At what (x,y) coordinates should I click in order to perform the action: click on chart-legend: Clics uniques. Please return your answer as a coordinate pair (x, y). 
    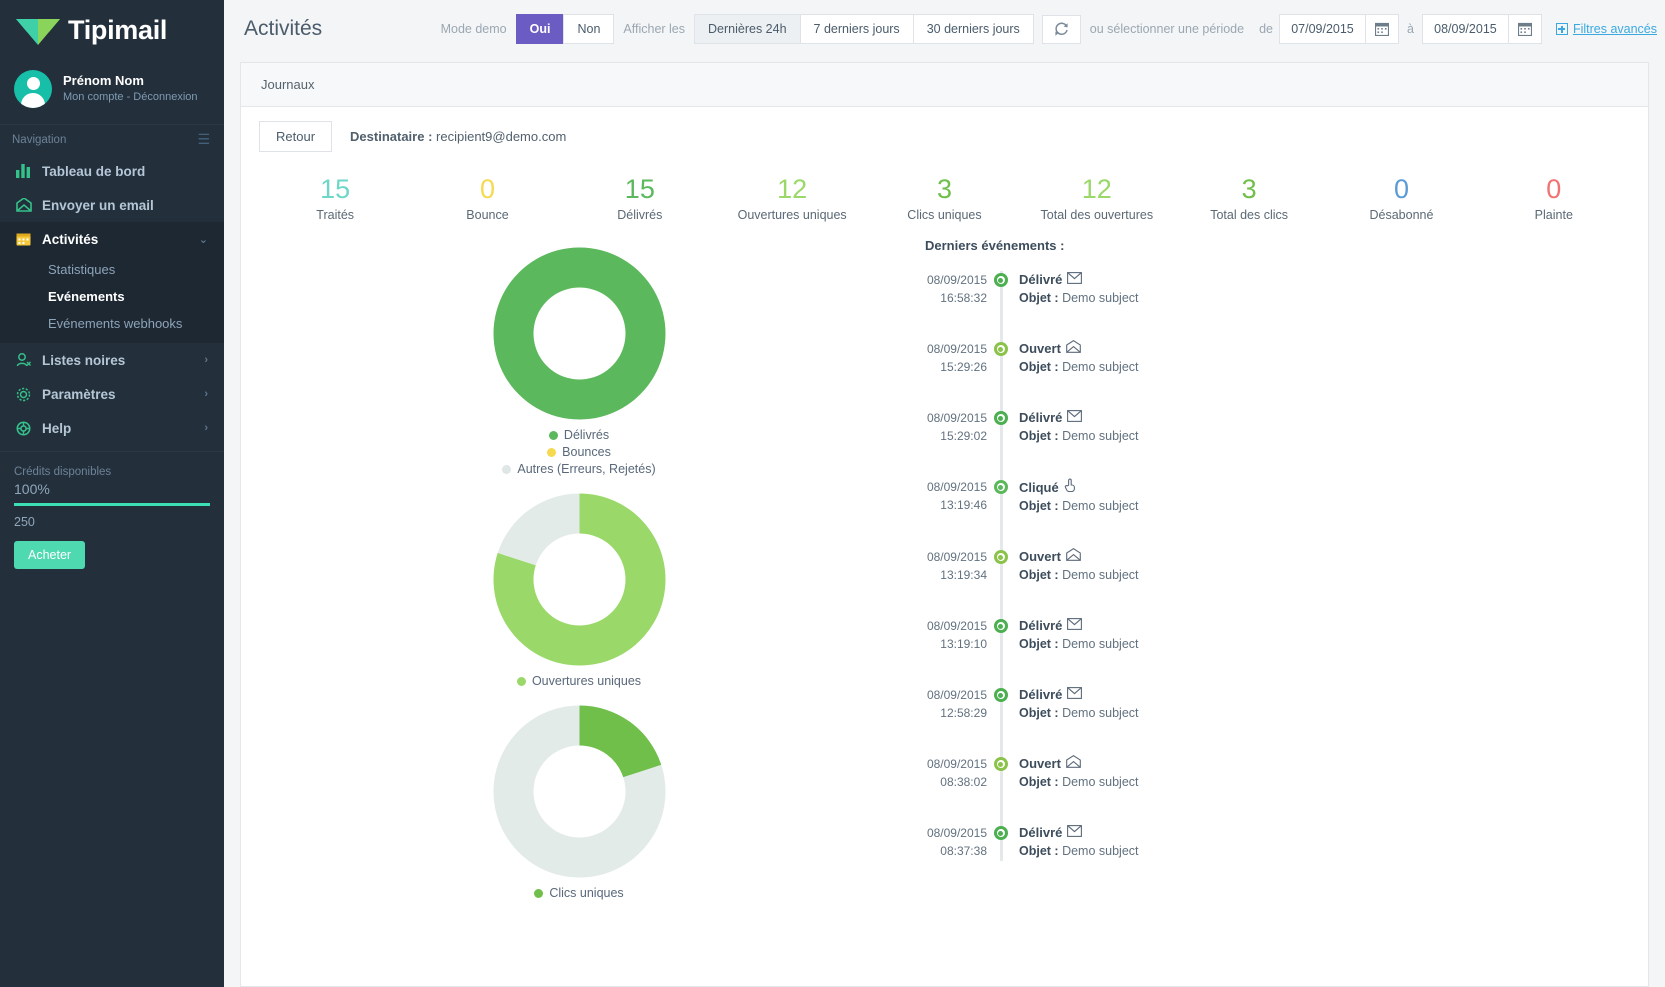
    Looking at the image, I should click on (579, 893).